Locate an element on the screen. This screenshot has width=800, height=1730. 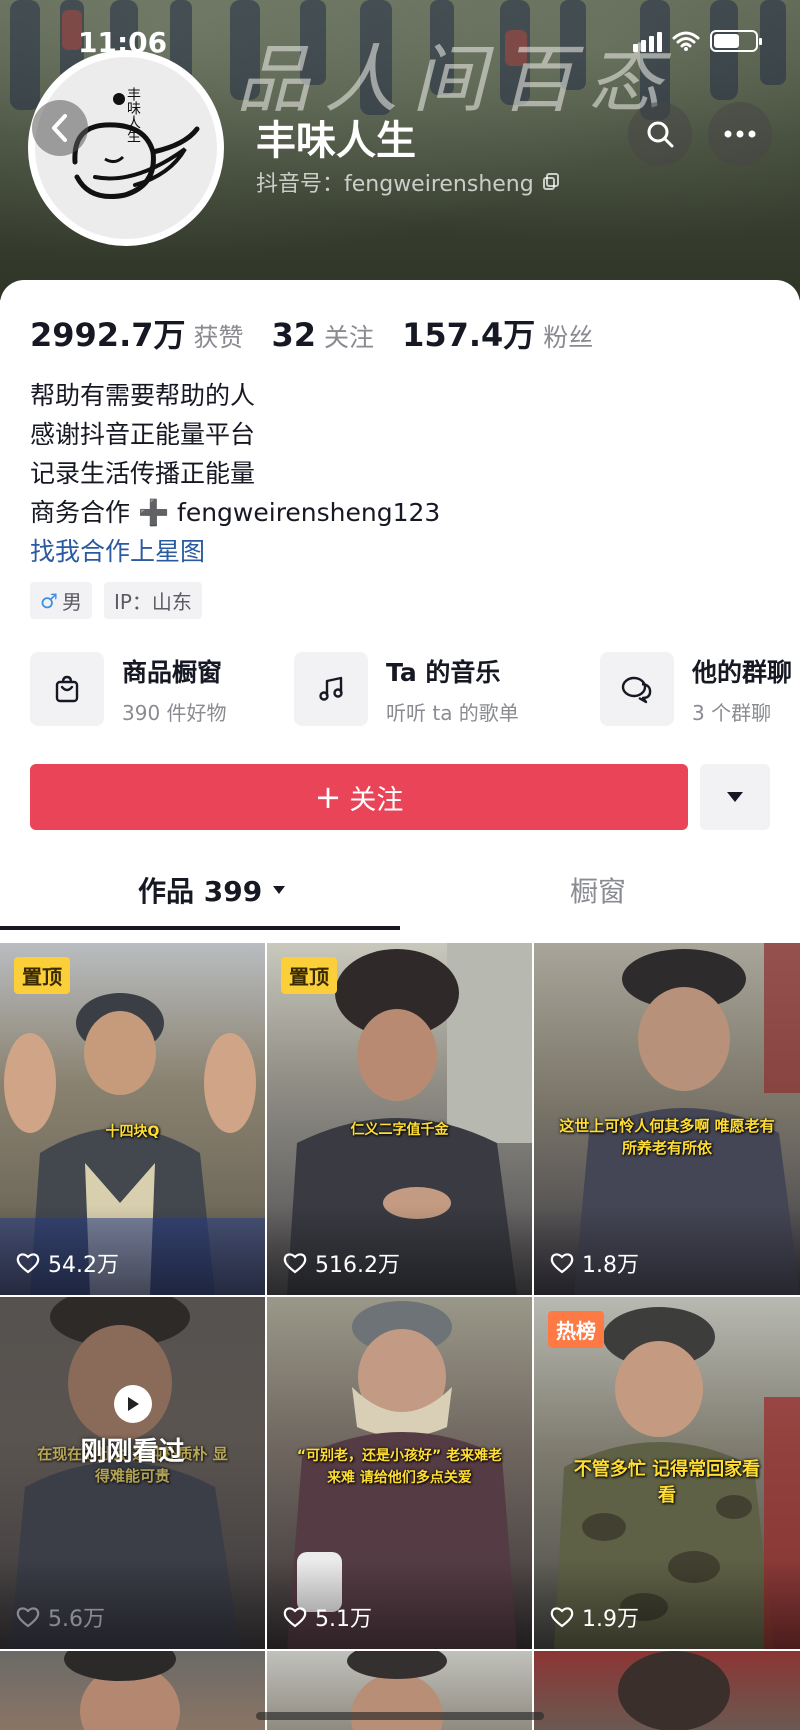
search-button is located at coordinates (660, 134).